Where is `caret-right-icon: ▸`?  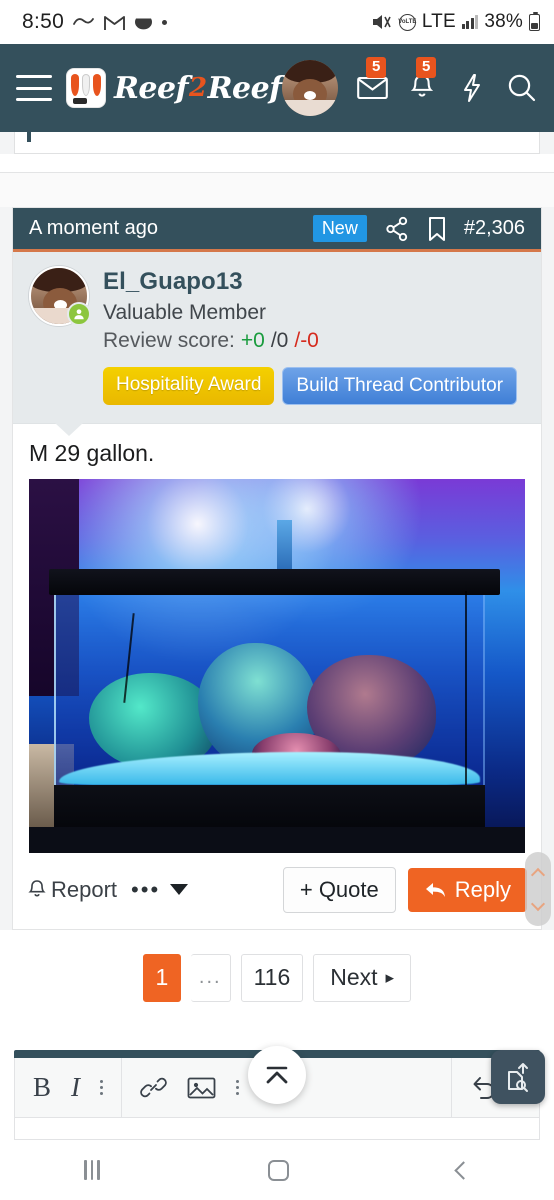
caret-right-icon: ▸ is located at coordinates (390, 977).